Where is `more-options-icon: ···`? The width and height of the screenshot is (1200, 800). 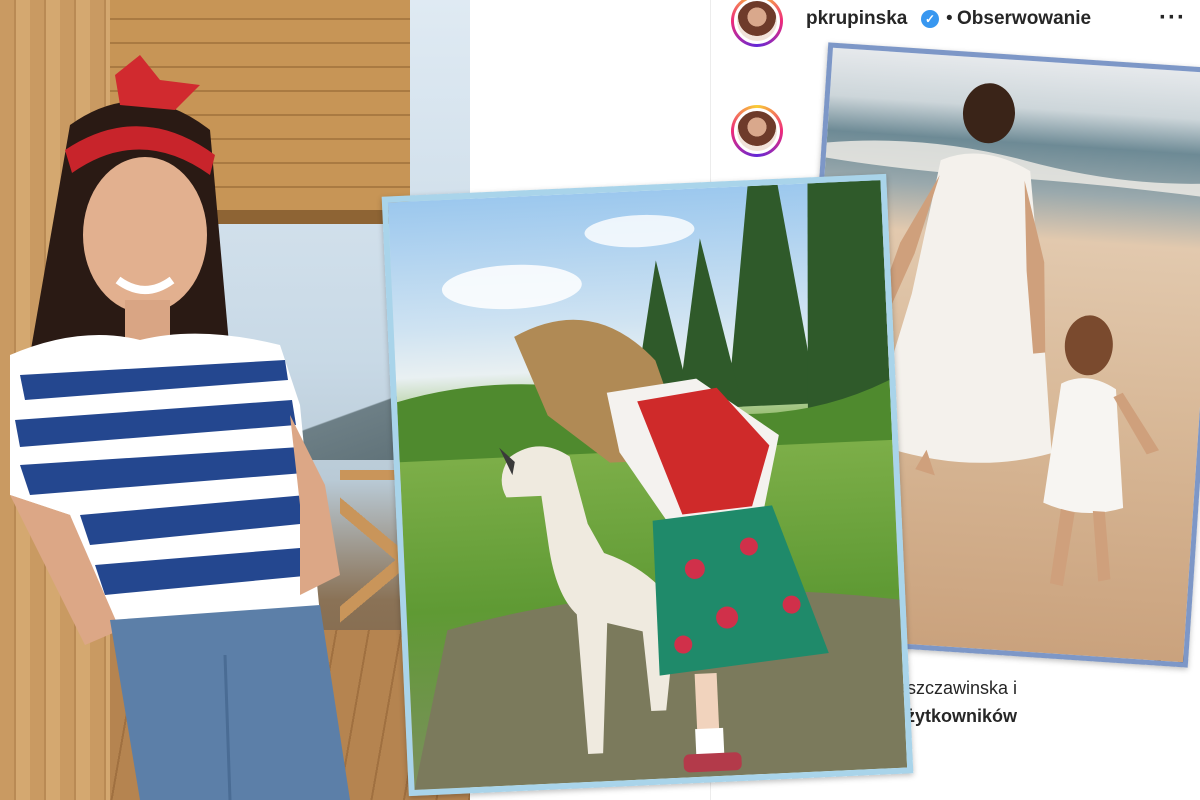 more-options-icon: ··· is located at coordinates (1172, 18).